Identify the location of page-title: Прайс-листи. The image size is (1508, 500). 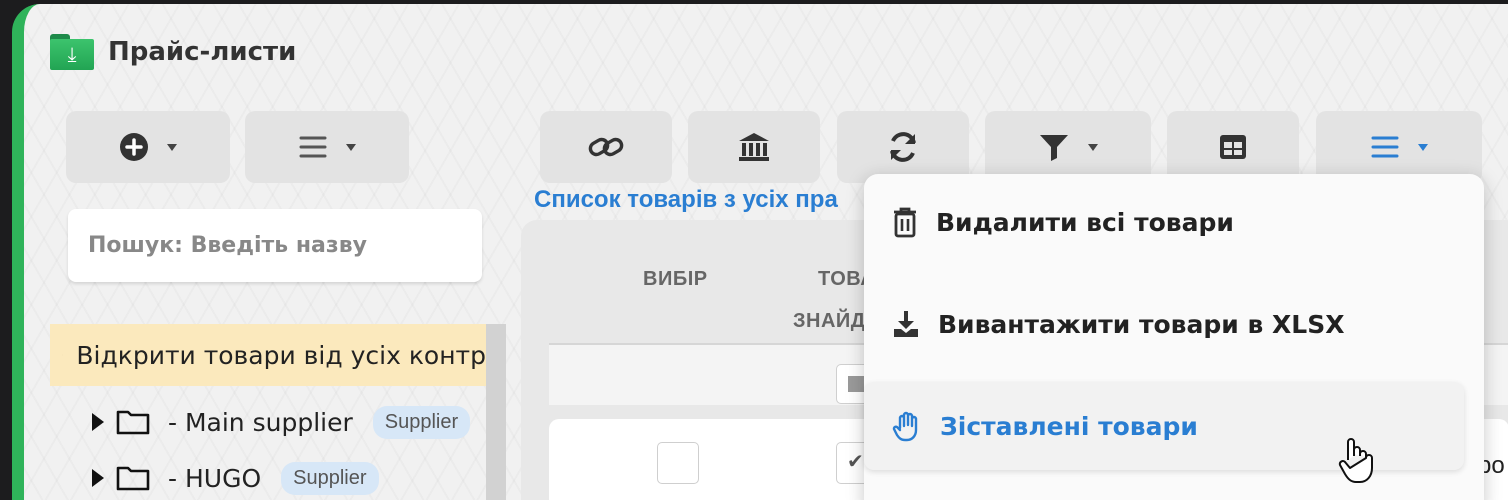
(202, 52).